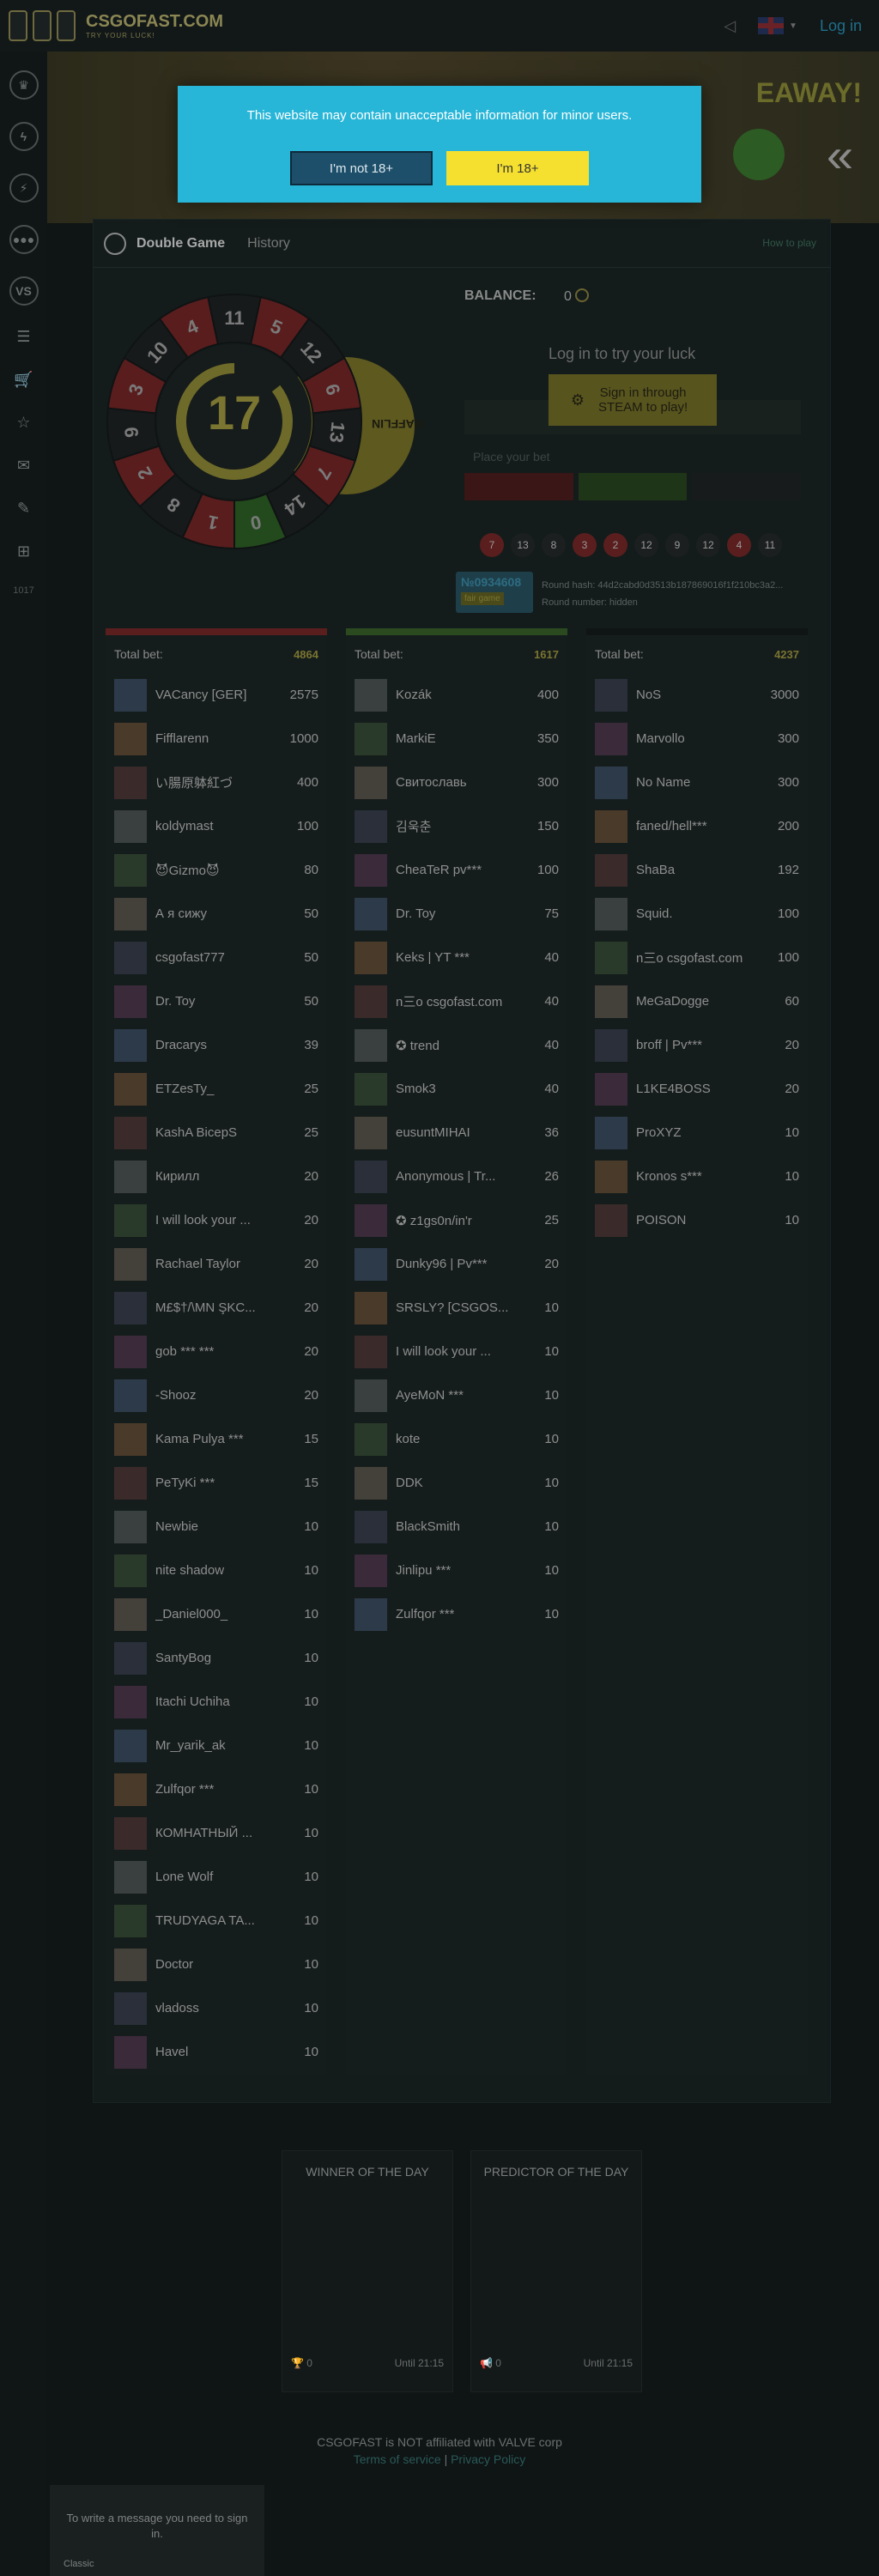  Describe the element at coordinates (185, 1089) in the screenshot. I see `player-name: ETZesTy_` at that location.